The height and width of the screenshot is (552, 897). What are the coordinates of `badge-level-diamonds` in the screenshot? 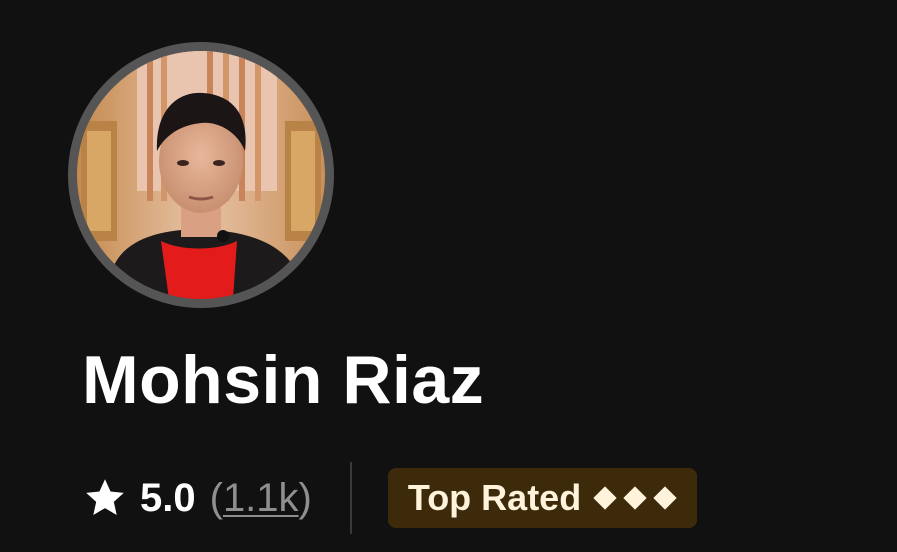 It's located at (635, 498).